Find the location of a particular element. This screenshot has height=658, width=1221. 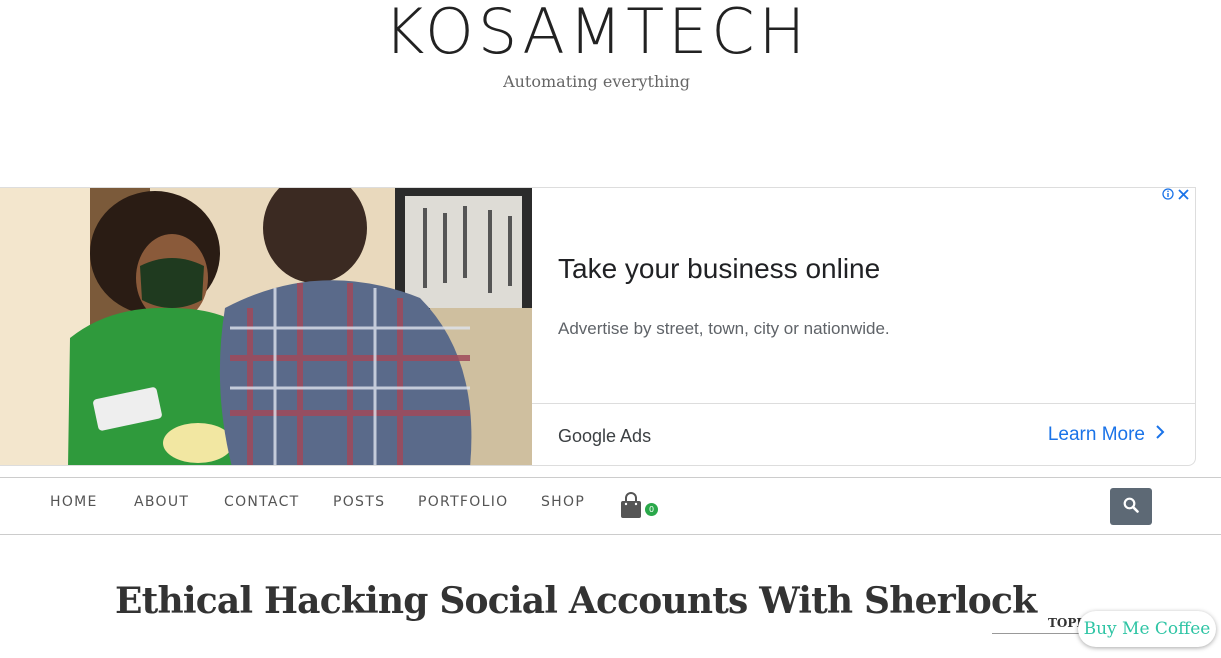

ad-learn-more-button: Learn More is located at coordinates (1106, 435).